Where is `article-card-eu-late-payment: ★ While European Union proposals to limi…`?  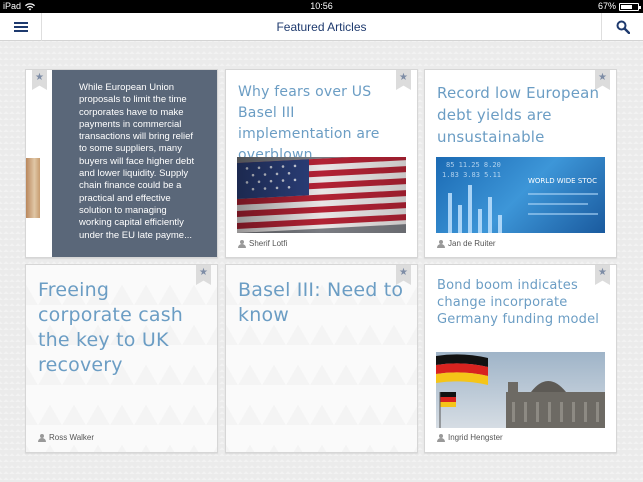 article-card-eu-late-payment: ★ While European Union proposals to limi… is located at coordinates (121, 163).